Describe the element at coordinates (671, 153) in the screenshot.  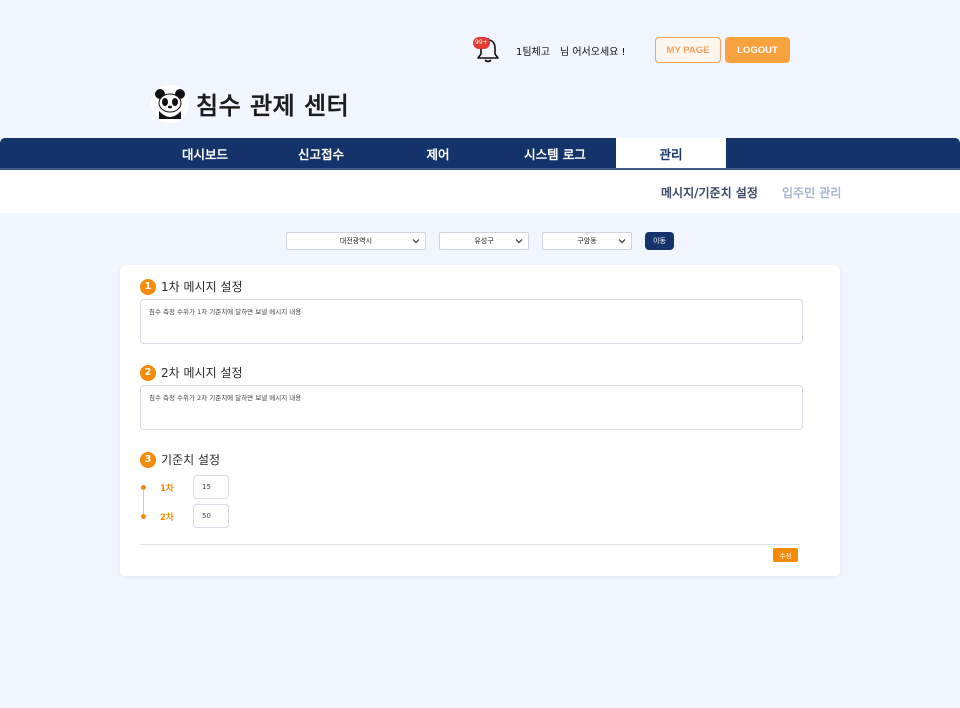
I see `nav-item-manage: 관리` at that location.